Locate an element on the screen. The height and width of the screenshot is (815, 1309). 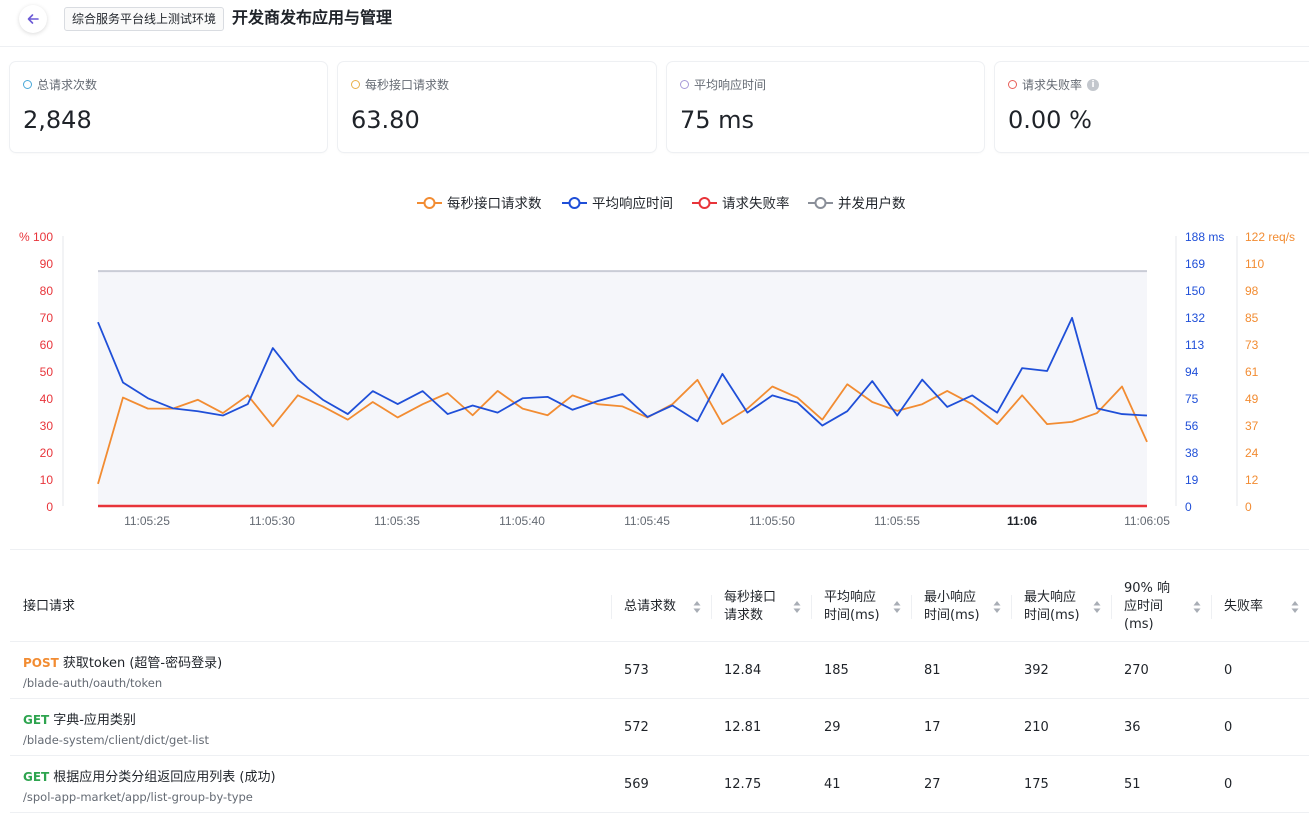
cell-p90-response: 51 is located at coordinates (1132, 784).